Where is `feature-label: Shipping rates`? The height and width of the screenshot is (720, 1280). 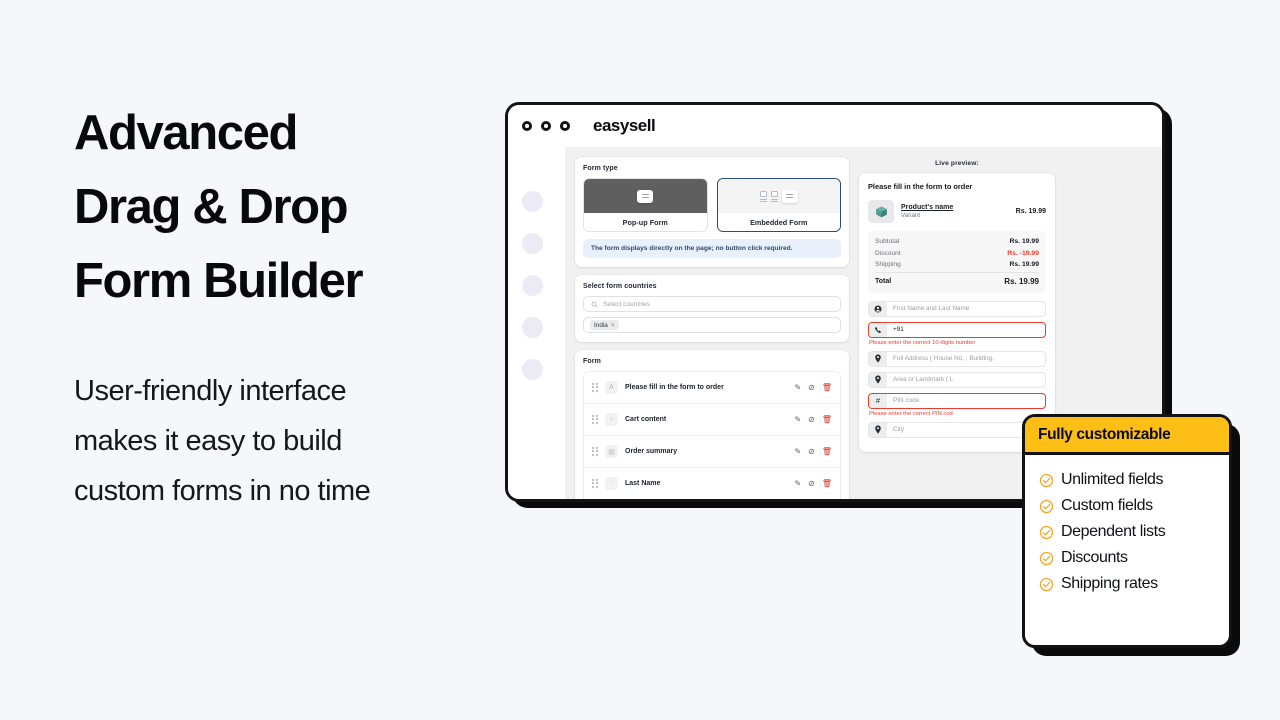
feature-label: Shipping rates is located at coordinates (1109, 583).